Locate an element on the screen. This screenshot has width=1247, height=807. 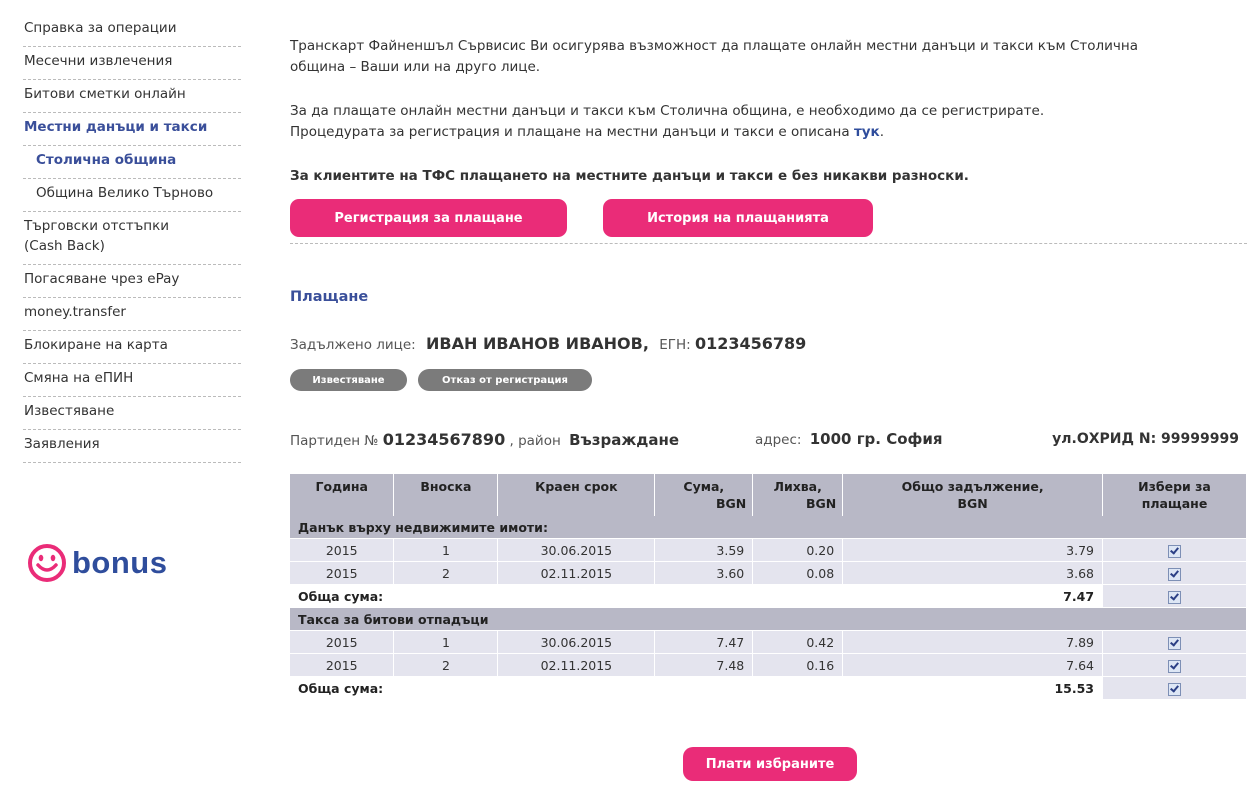
col-installment: Вноска is located at coordinates (446, 495).